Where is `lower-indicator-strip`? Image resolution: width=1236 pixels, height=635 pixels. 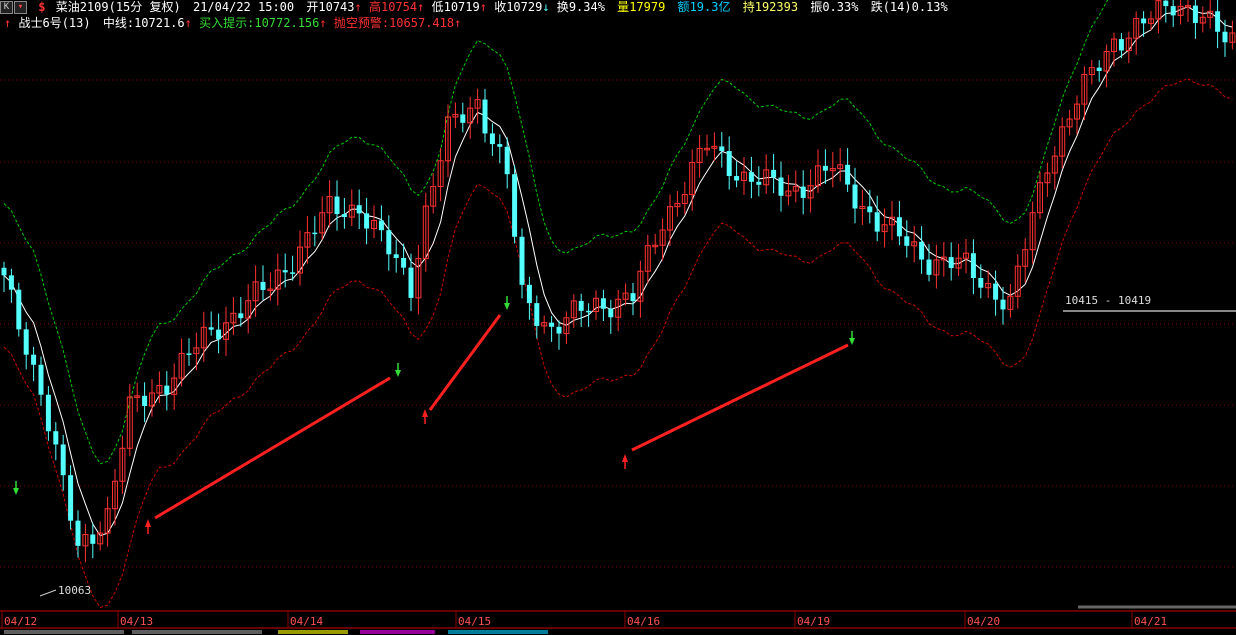 lower-indicator-strip is located at coordinates (618, 632).